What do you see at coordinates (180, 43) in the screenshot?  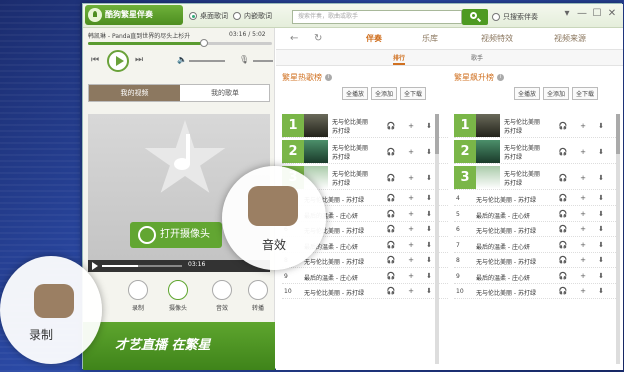 I see `playback-progress` at bounding box center [180, 43].